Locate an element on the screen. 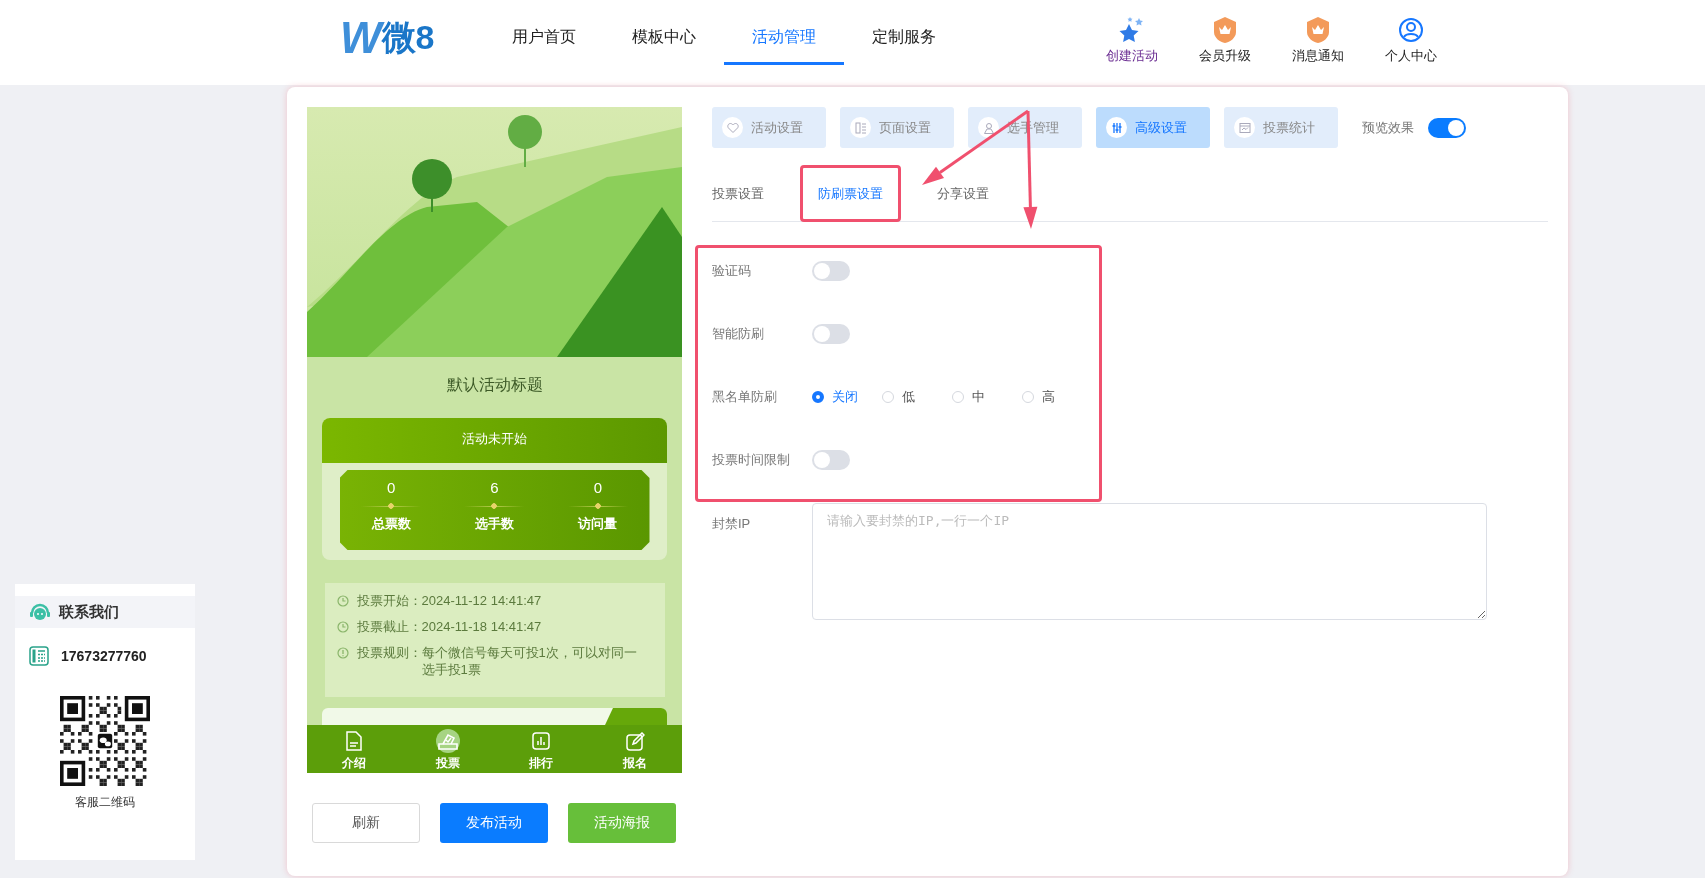 This screenshot has height=878, width=1705. bottom-nav-item: 排行 is located at coordinates (541, 749).